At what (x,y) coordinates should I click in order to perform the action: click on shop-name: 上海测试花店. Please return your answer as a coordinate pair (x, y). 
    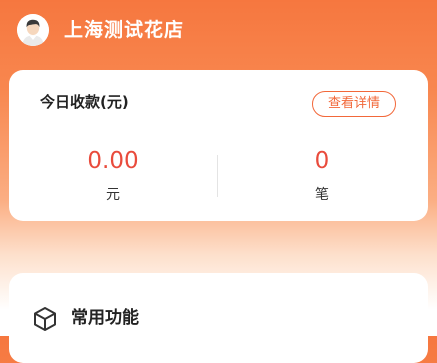
    Looking at the image, I should click on (124, 30).